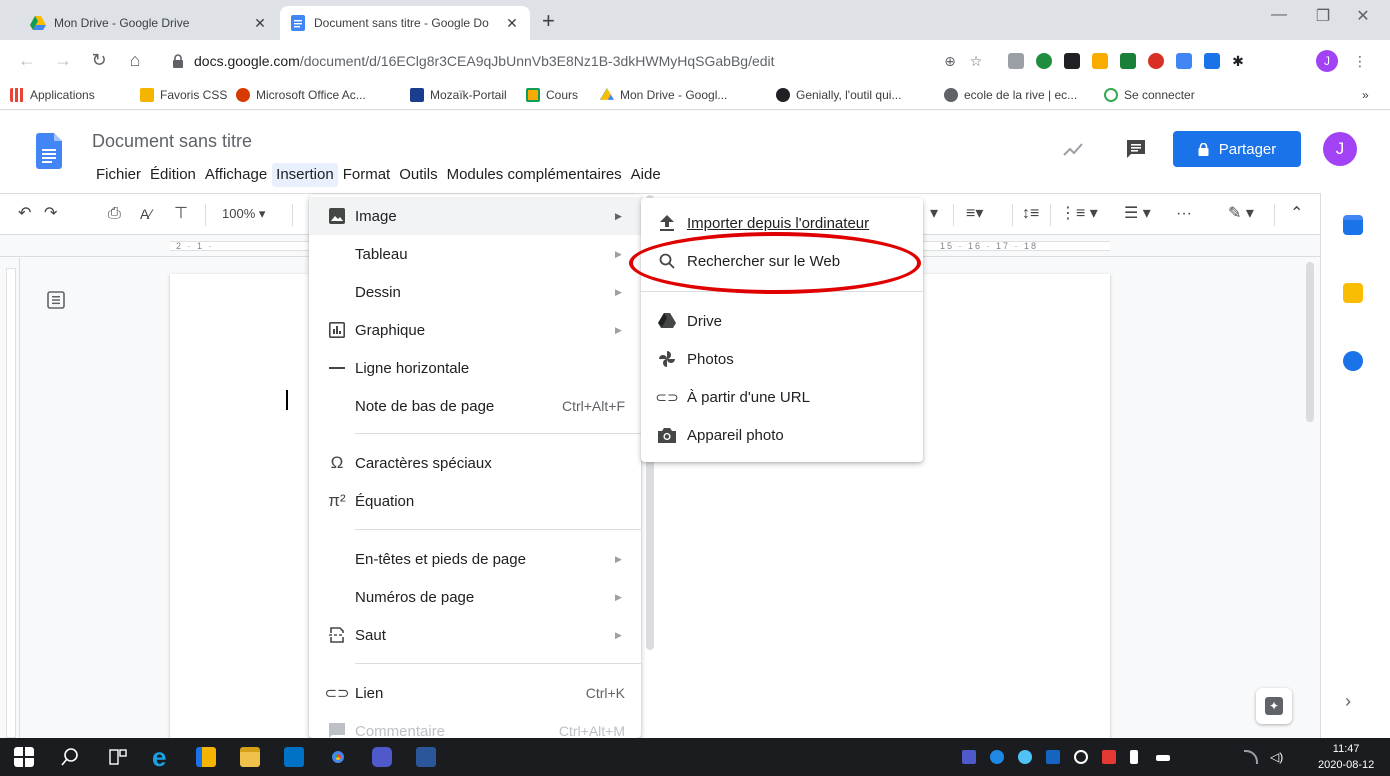 The height and width of the screenshot is (776, 1390). I want to click on chevron-right-icon: ›, so click(1348, 701).